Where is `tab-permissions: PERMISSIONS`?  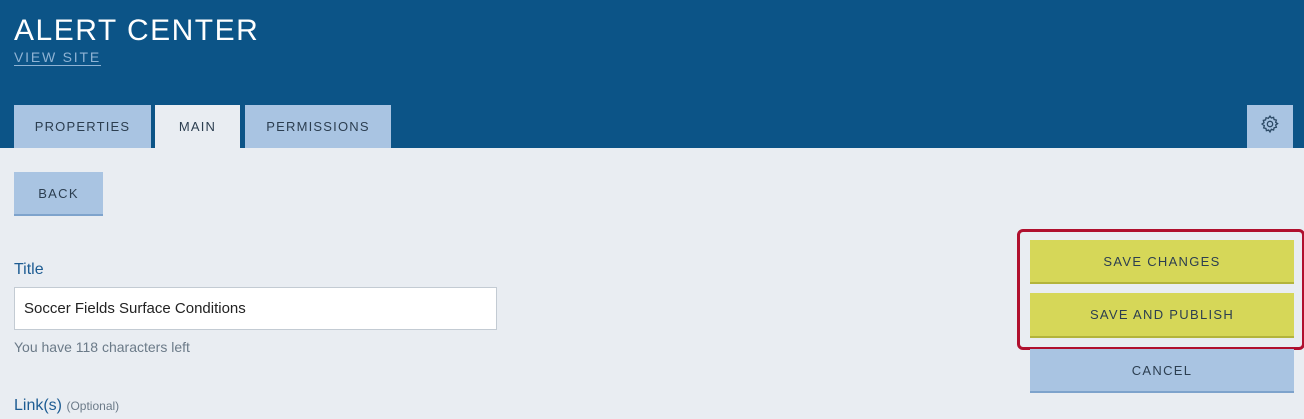
tab-permissions: PERMISSIONS is located at coordinates (318, 126).